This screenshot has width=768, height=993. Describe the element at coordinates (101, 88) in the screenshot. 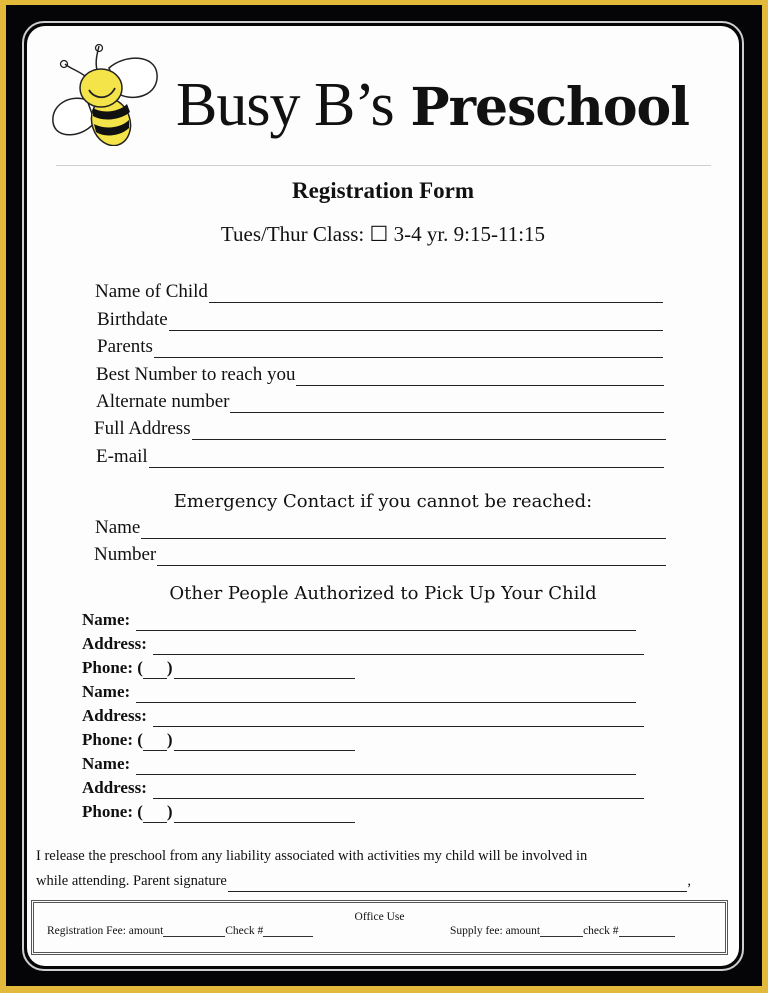

I see `bee-head` at that location.